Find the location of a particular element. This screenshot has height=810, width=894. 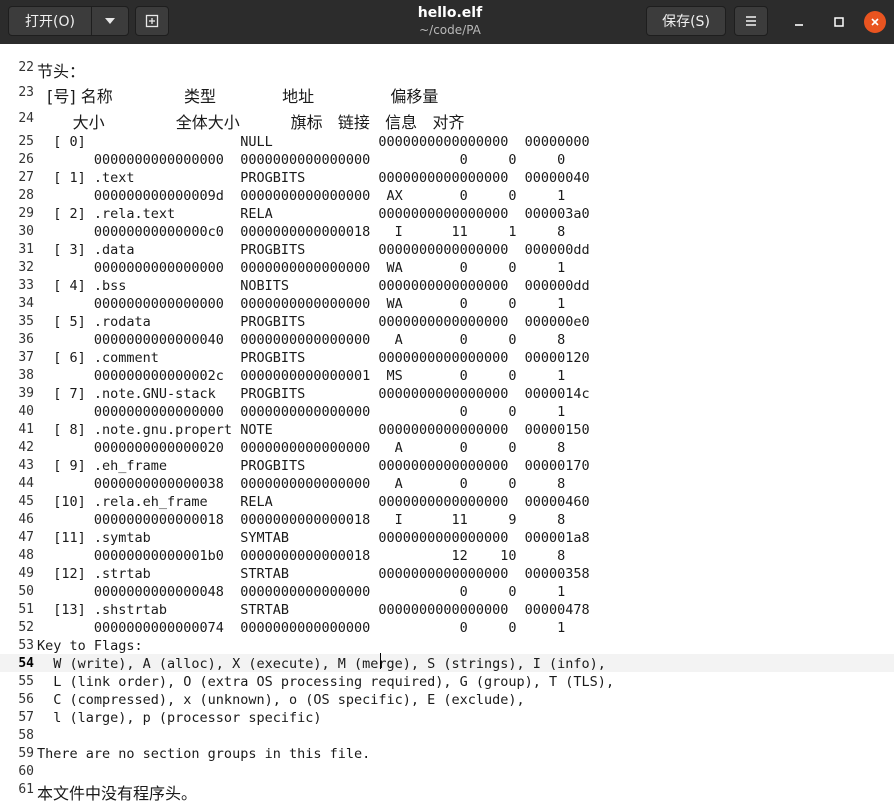

line-text: 0000000000000074 0000000000000000 0 0 1 is located at coordinates (301, 628).